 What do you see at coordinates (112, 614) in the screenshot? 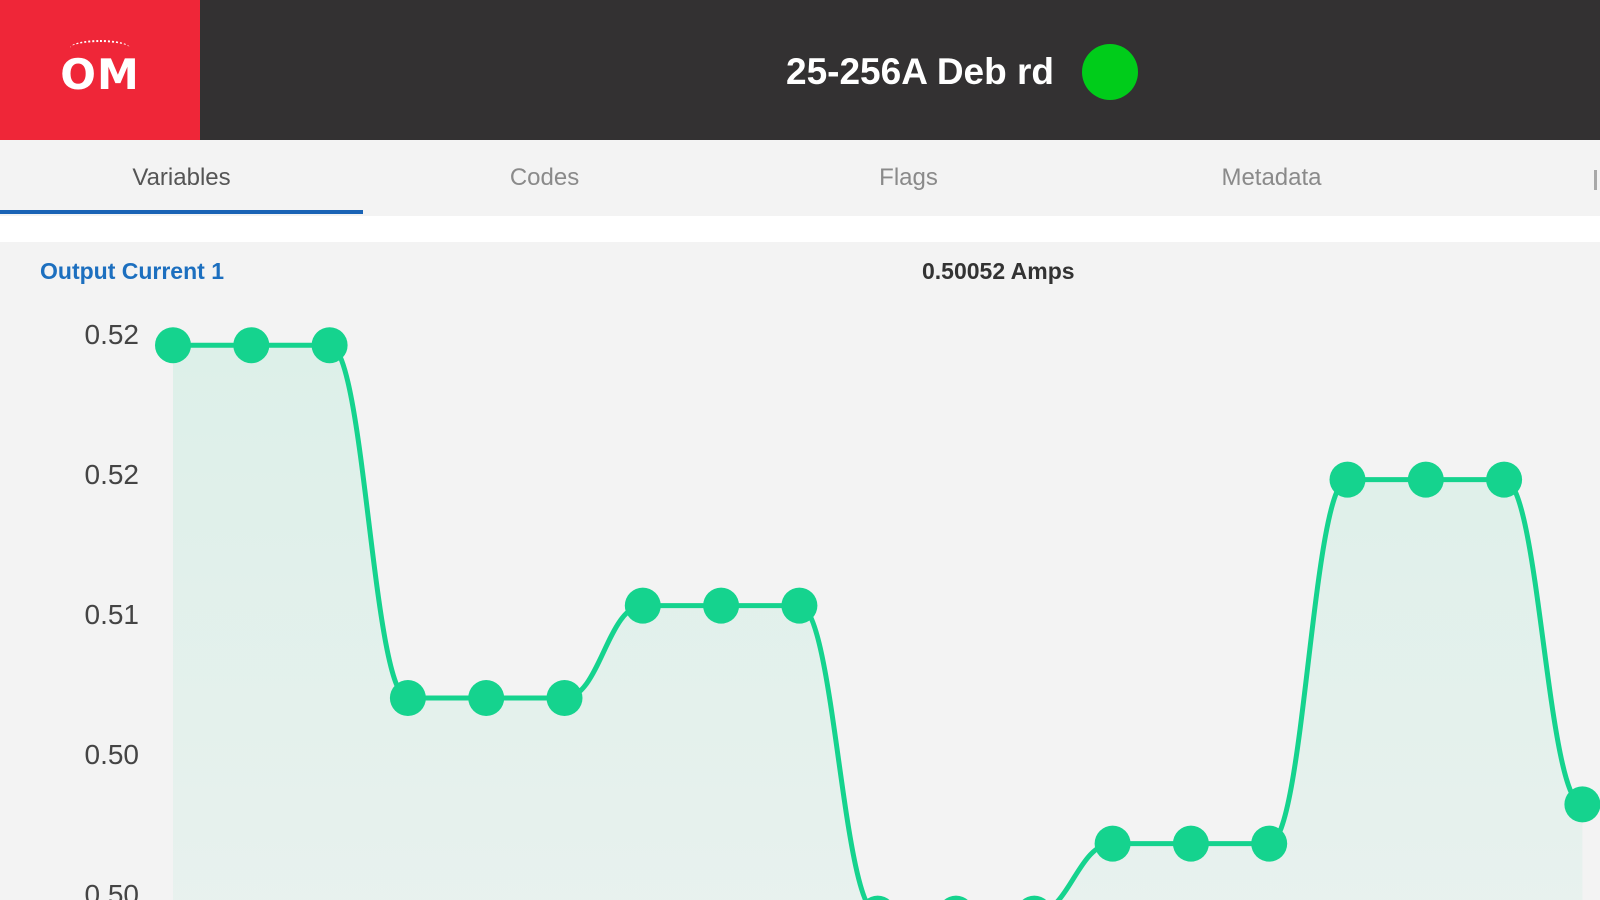
I see `y-tick-label: 0.51` at bounding box center [112, 614].